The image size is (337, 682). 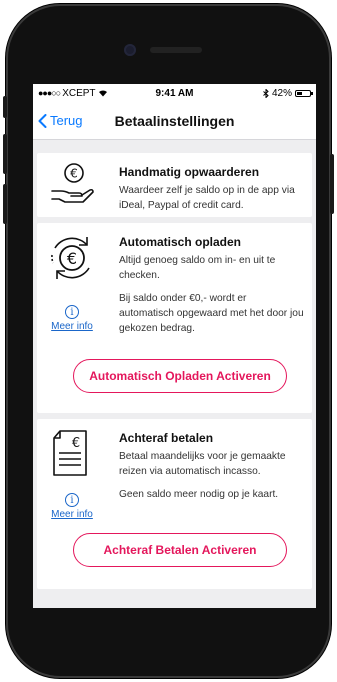 I want to click on pay-later-info-link: i Meer info, so click(x=72, y=506).